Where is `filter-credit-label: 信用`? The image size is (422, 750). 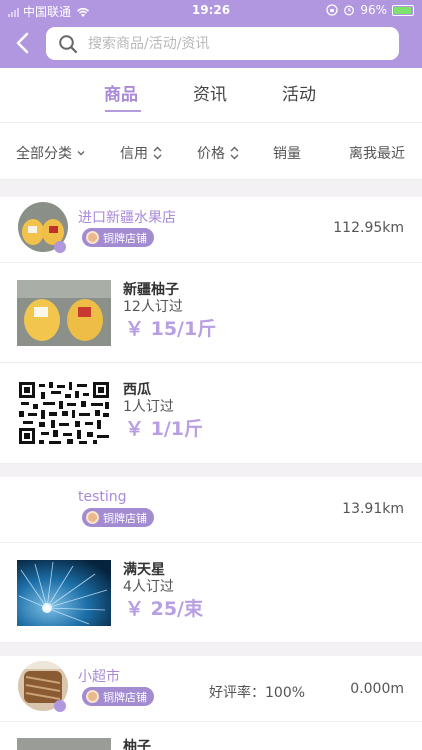 filter-credit-label: 信用 is located at coordinates (134, 154).